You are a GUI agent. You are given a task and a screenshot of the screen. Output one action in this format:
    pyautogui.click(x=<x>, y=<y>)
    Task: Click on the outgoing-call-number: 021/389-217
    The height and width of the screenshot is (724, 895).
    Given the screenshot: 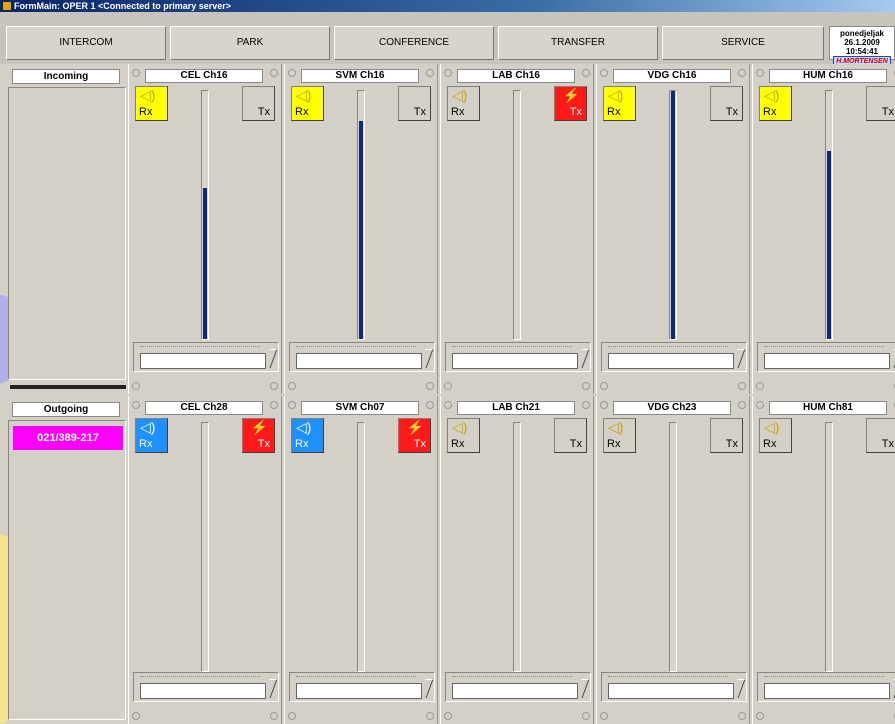 What is the action you would take?
    pyautogui.click(x=68, y=438)
    